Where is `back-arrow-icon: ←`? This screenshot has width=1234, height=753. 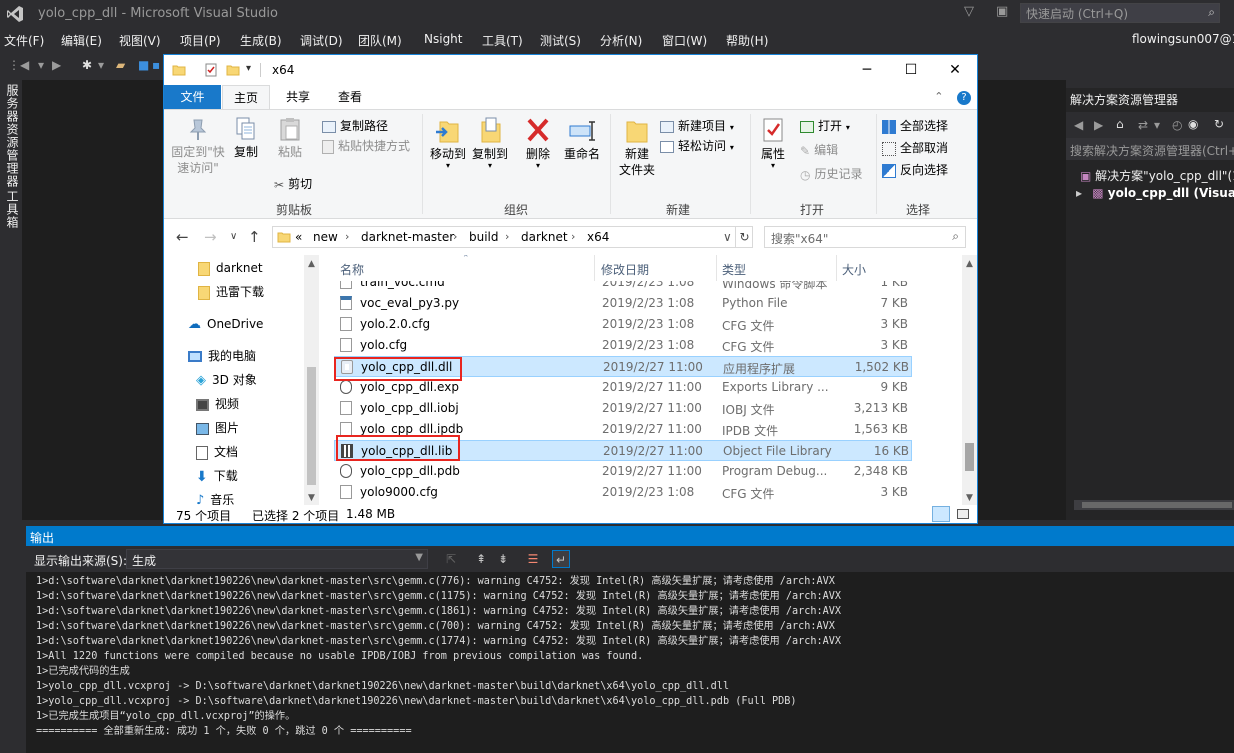
back-arrow-icon: ← is located at coordinates (182, 237).